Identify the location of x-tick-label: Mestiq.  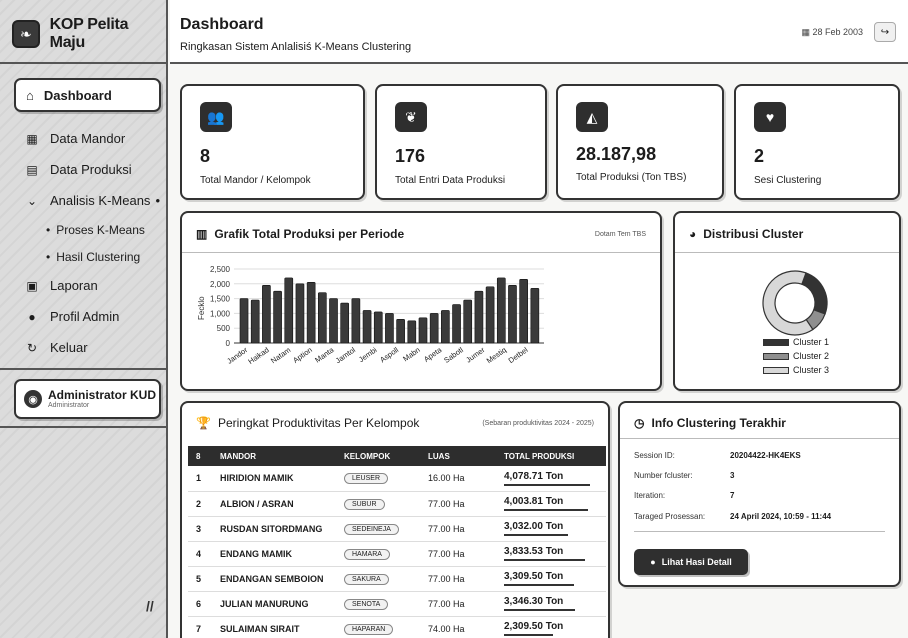
(496, 355).